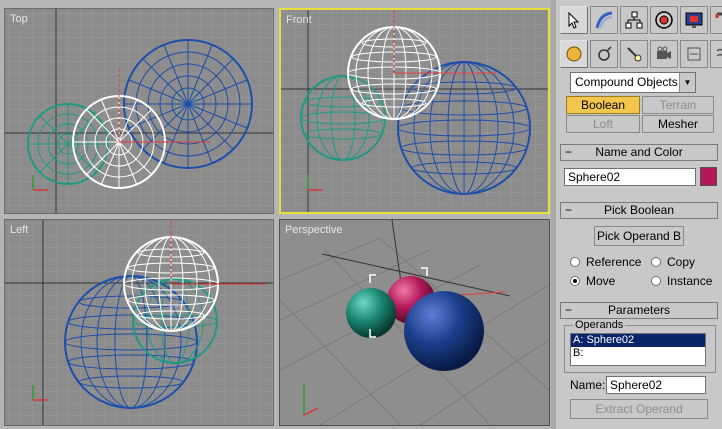  What do you see at coordinates (687, 82) in the screenshot?
I see `chevron-down-icon: ▼` at bounding box center [687, 82].